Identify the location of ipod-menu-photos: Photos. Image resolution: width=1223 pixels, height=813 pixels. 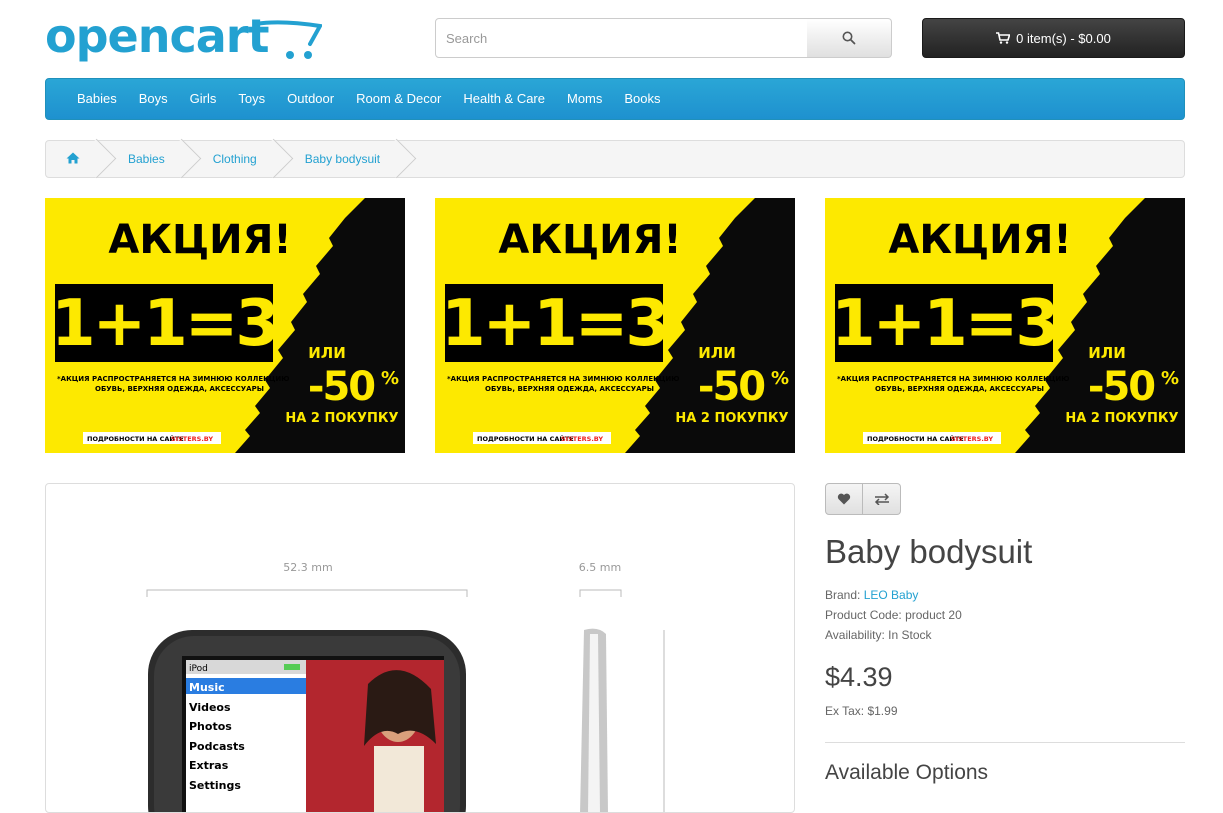
(210, 726).